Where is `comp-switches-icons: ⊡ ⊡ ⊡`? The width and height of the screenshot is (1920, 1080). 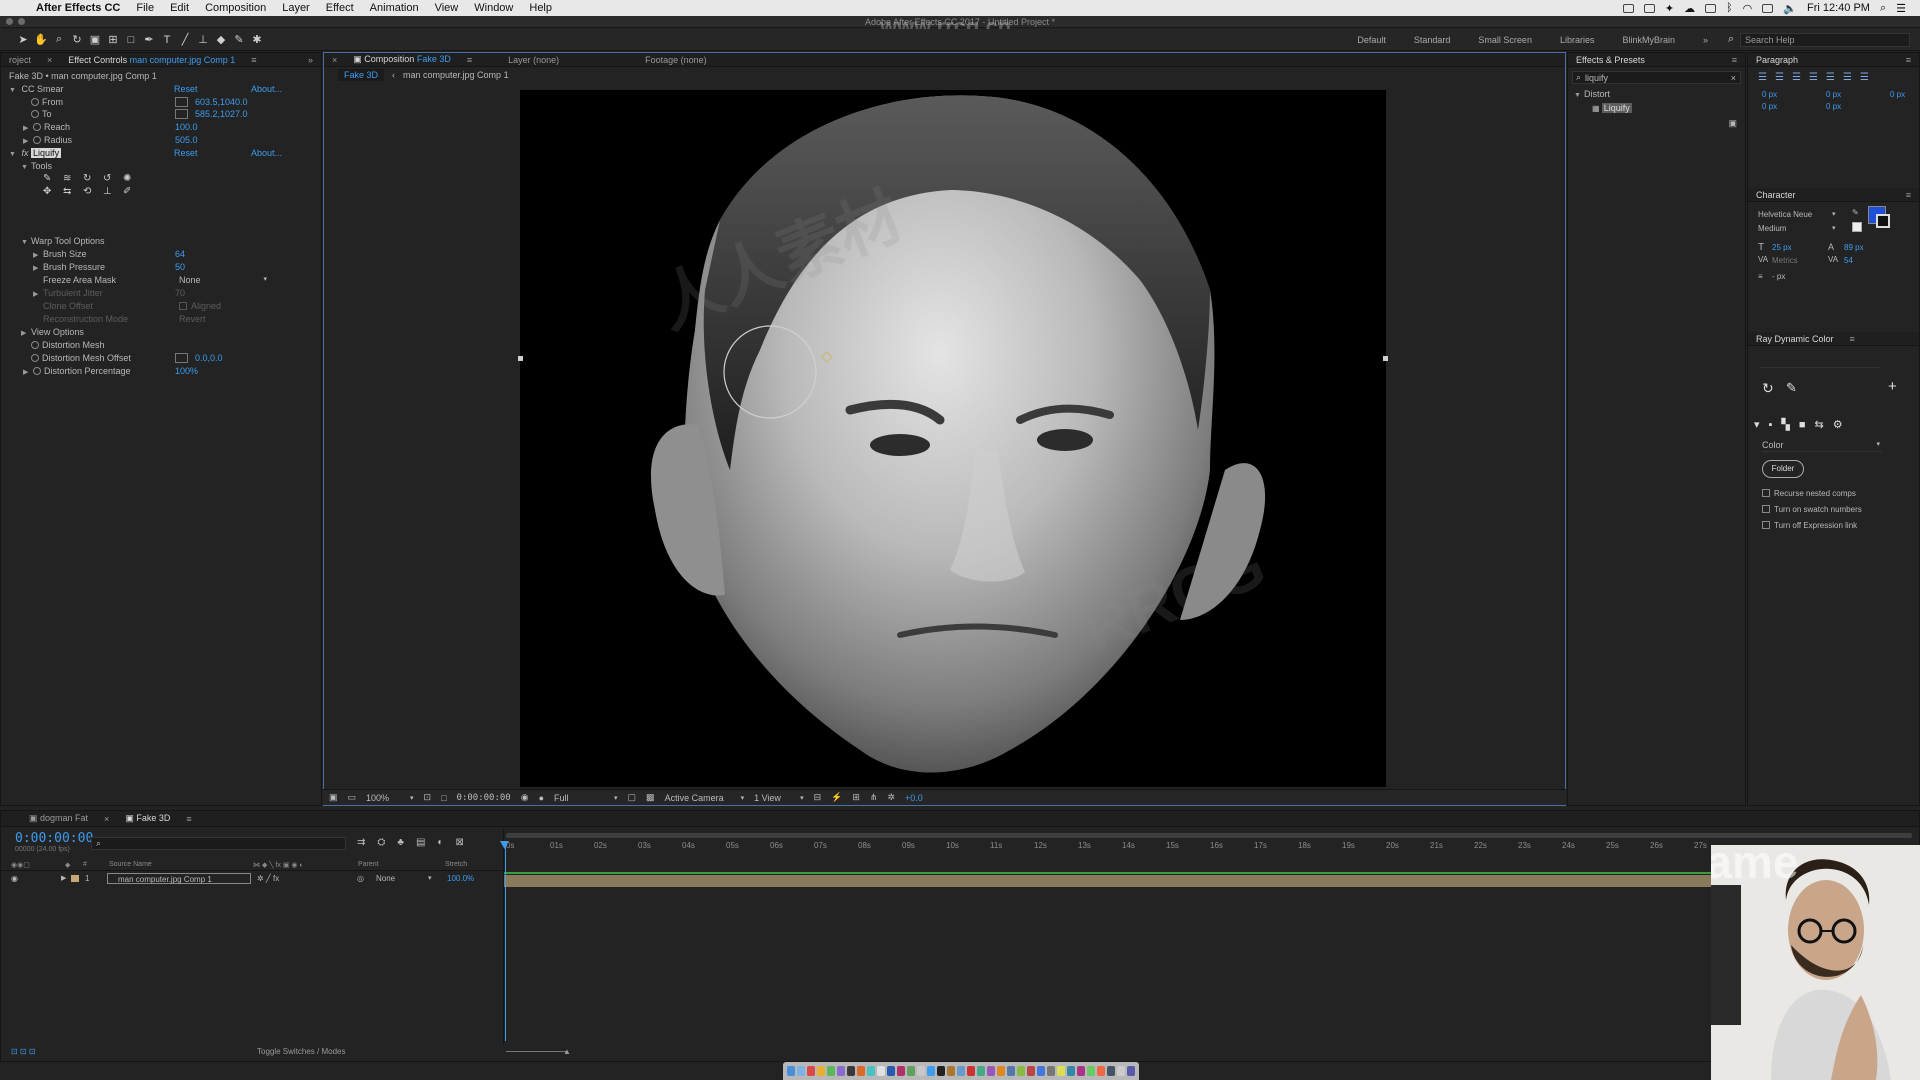 comp-switches-icons: ⊡ ⊡ ⊡ is located at coordinates (23, 1051).